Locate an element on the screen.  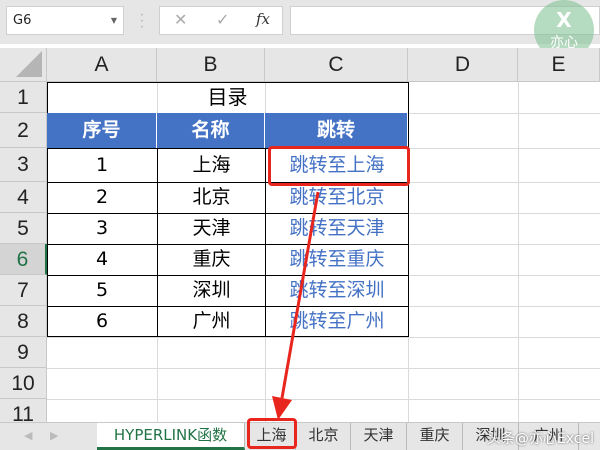
watermark: 头条@亦心Excel is located at coordinates (540, 439).